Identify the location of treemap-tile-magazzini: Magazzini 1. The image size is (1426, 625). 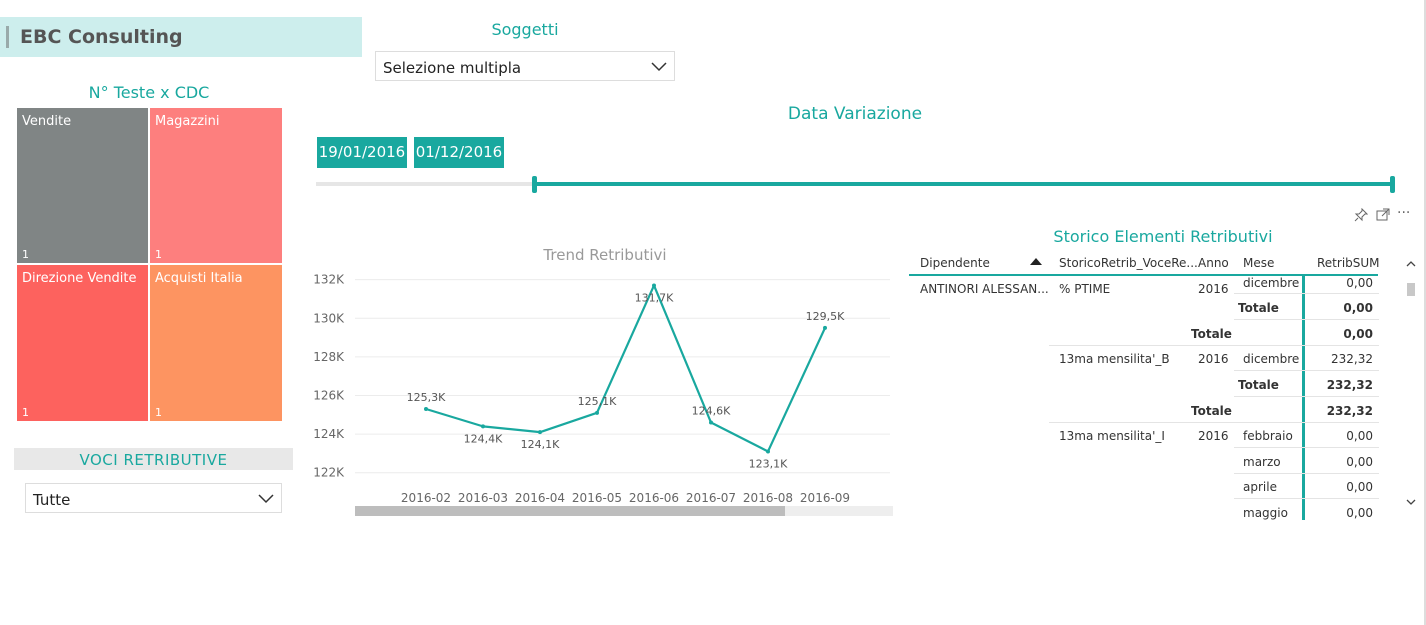
(216, 185).